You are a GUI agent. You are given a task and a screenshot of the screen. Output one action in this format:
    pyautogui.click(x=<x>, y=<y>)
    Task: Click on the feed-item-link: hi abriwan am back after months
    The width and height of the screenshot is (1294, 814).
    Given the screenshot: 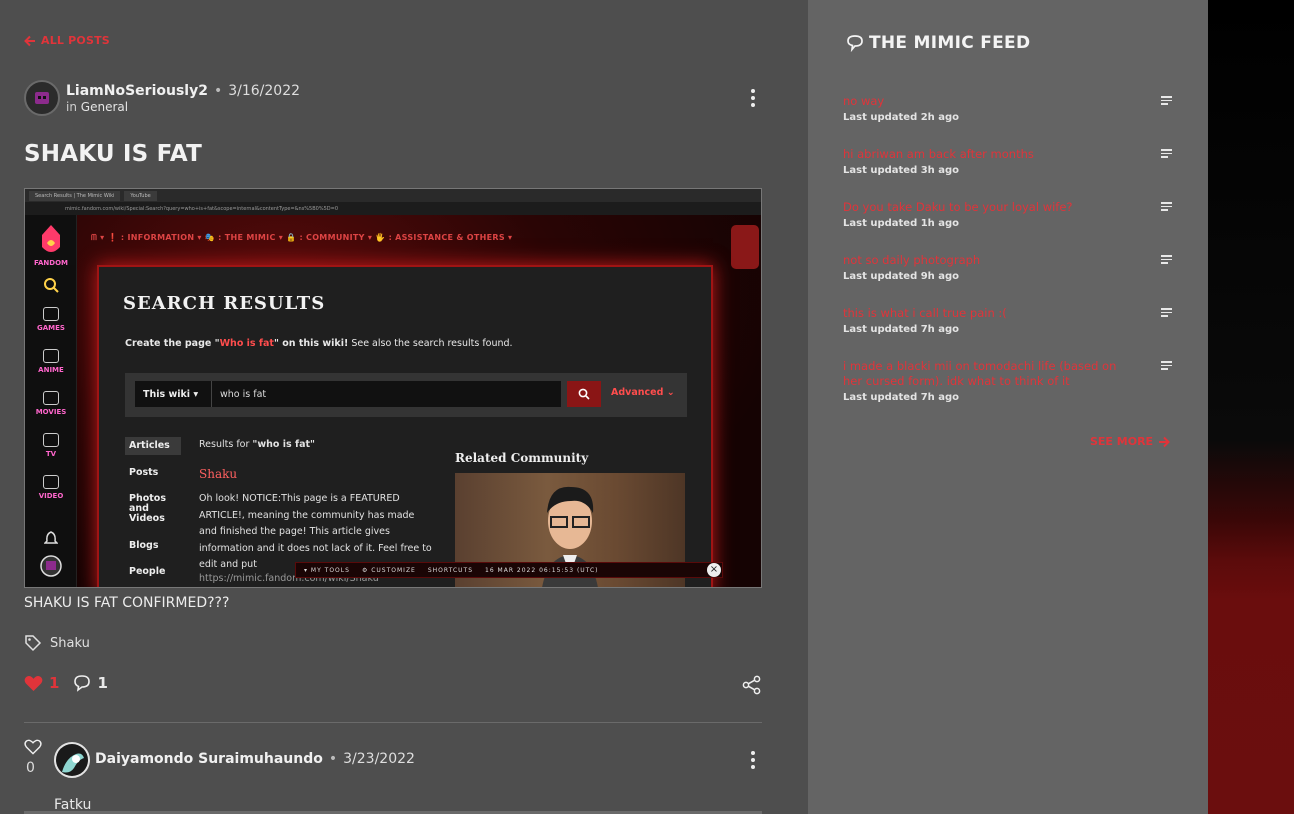 What is the action you would take?
    pyautogui.click(x=988, y=154)
    